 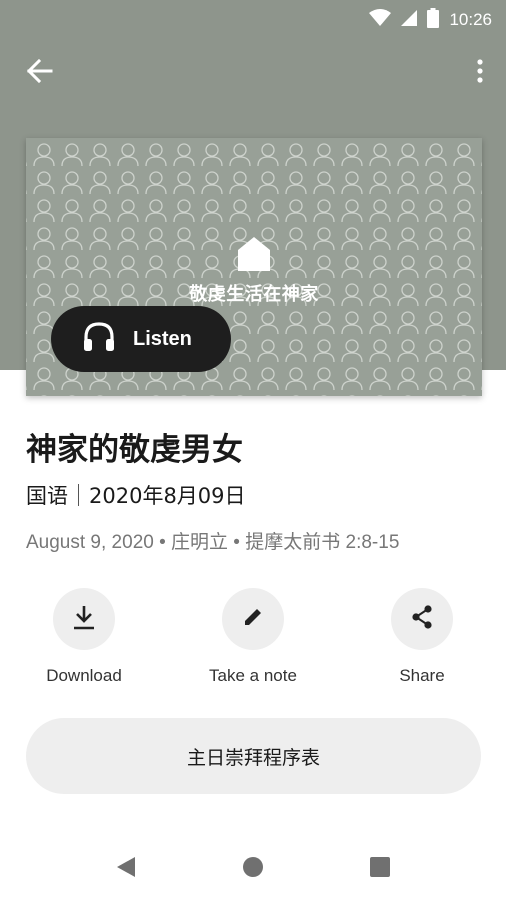 I want to click on sermon-details: August 9, 2020 • 庄明立 • 提摩太前书 2:8-15, so click(x=213, y=542).